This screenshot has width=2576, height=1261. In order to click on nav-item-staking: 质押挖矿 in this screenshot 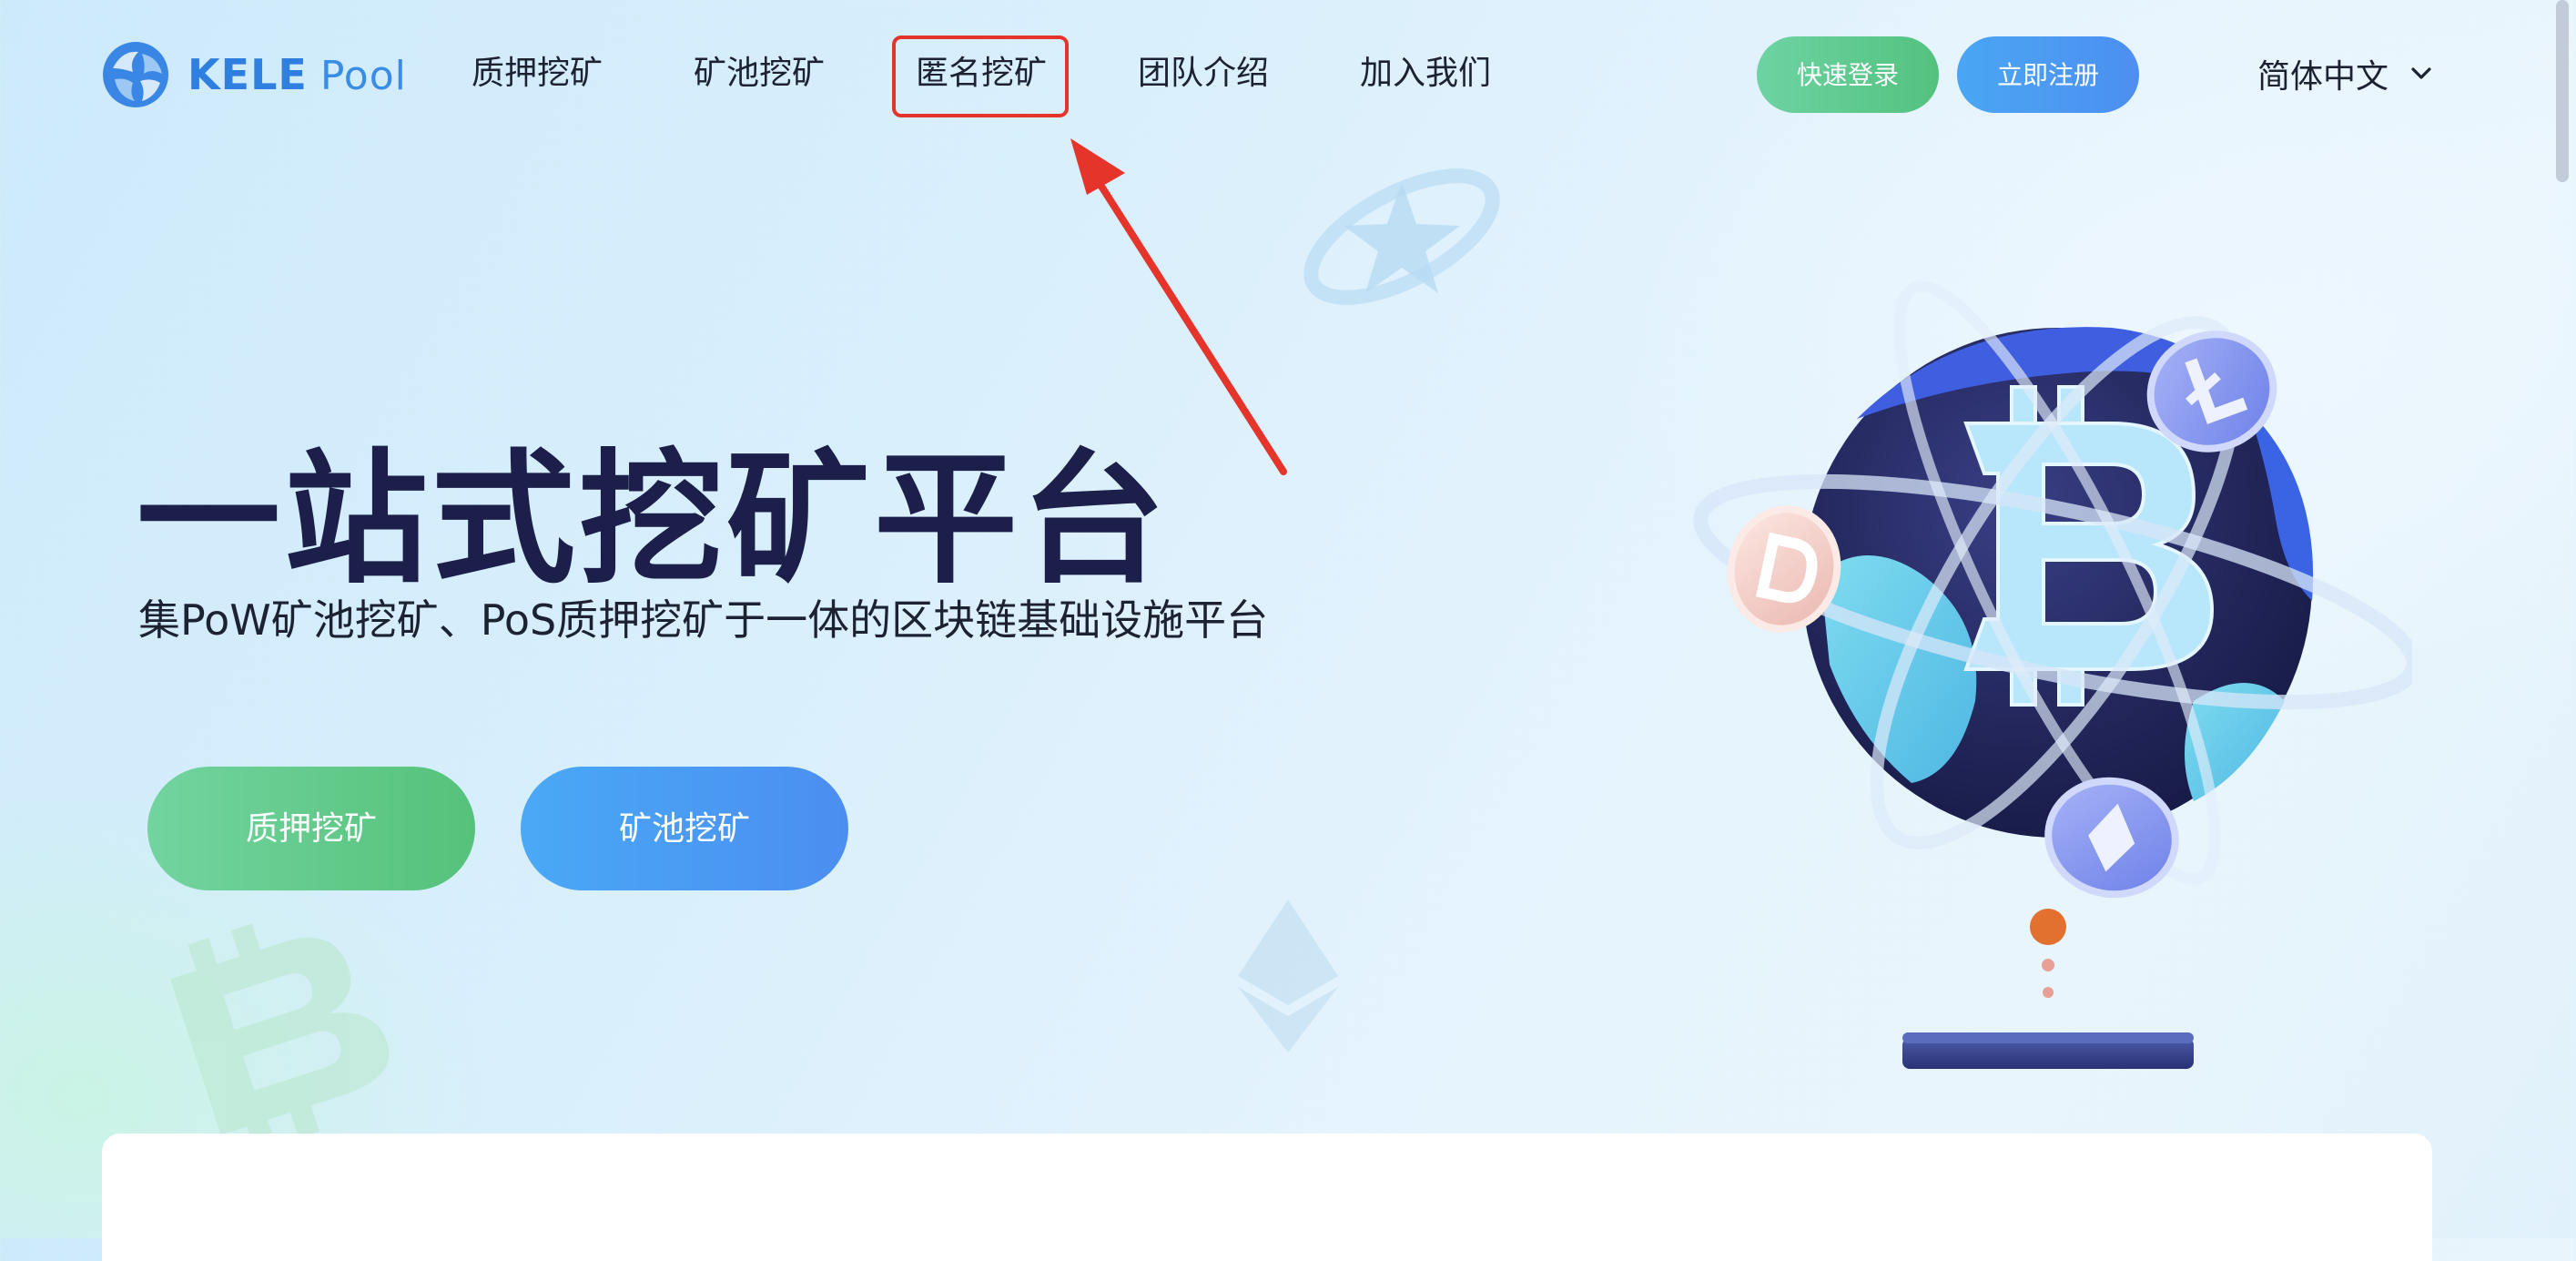, I will do `click(537, 74)`.